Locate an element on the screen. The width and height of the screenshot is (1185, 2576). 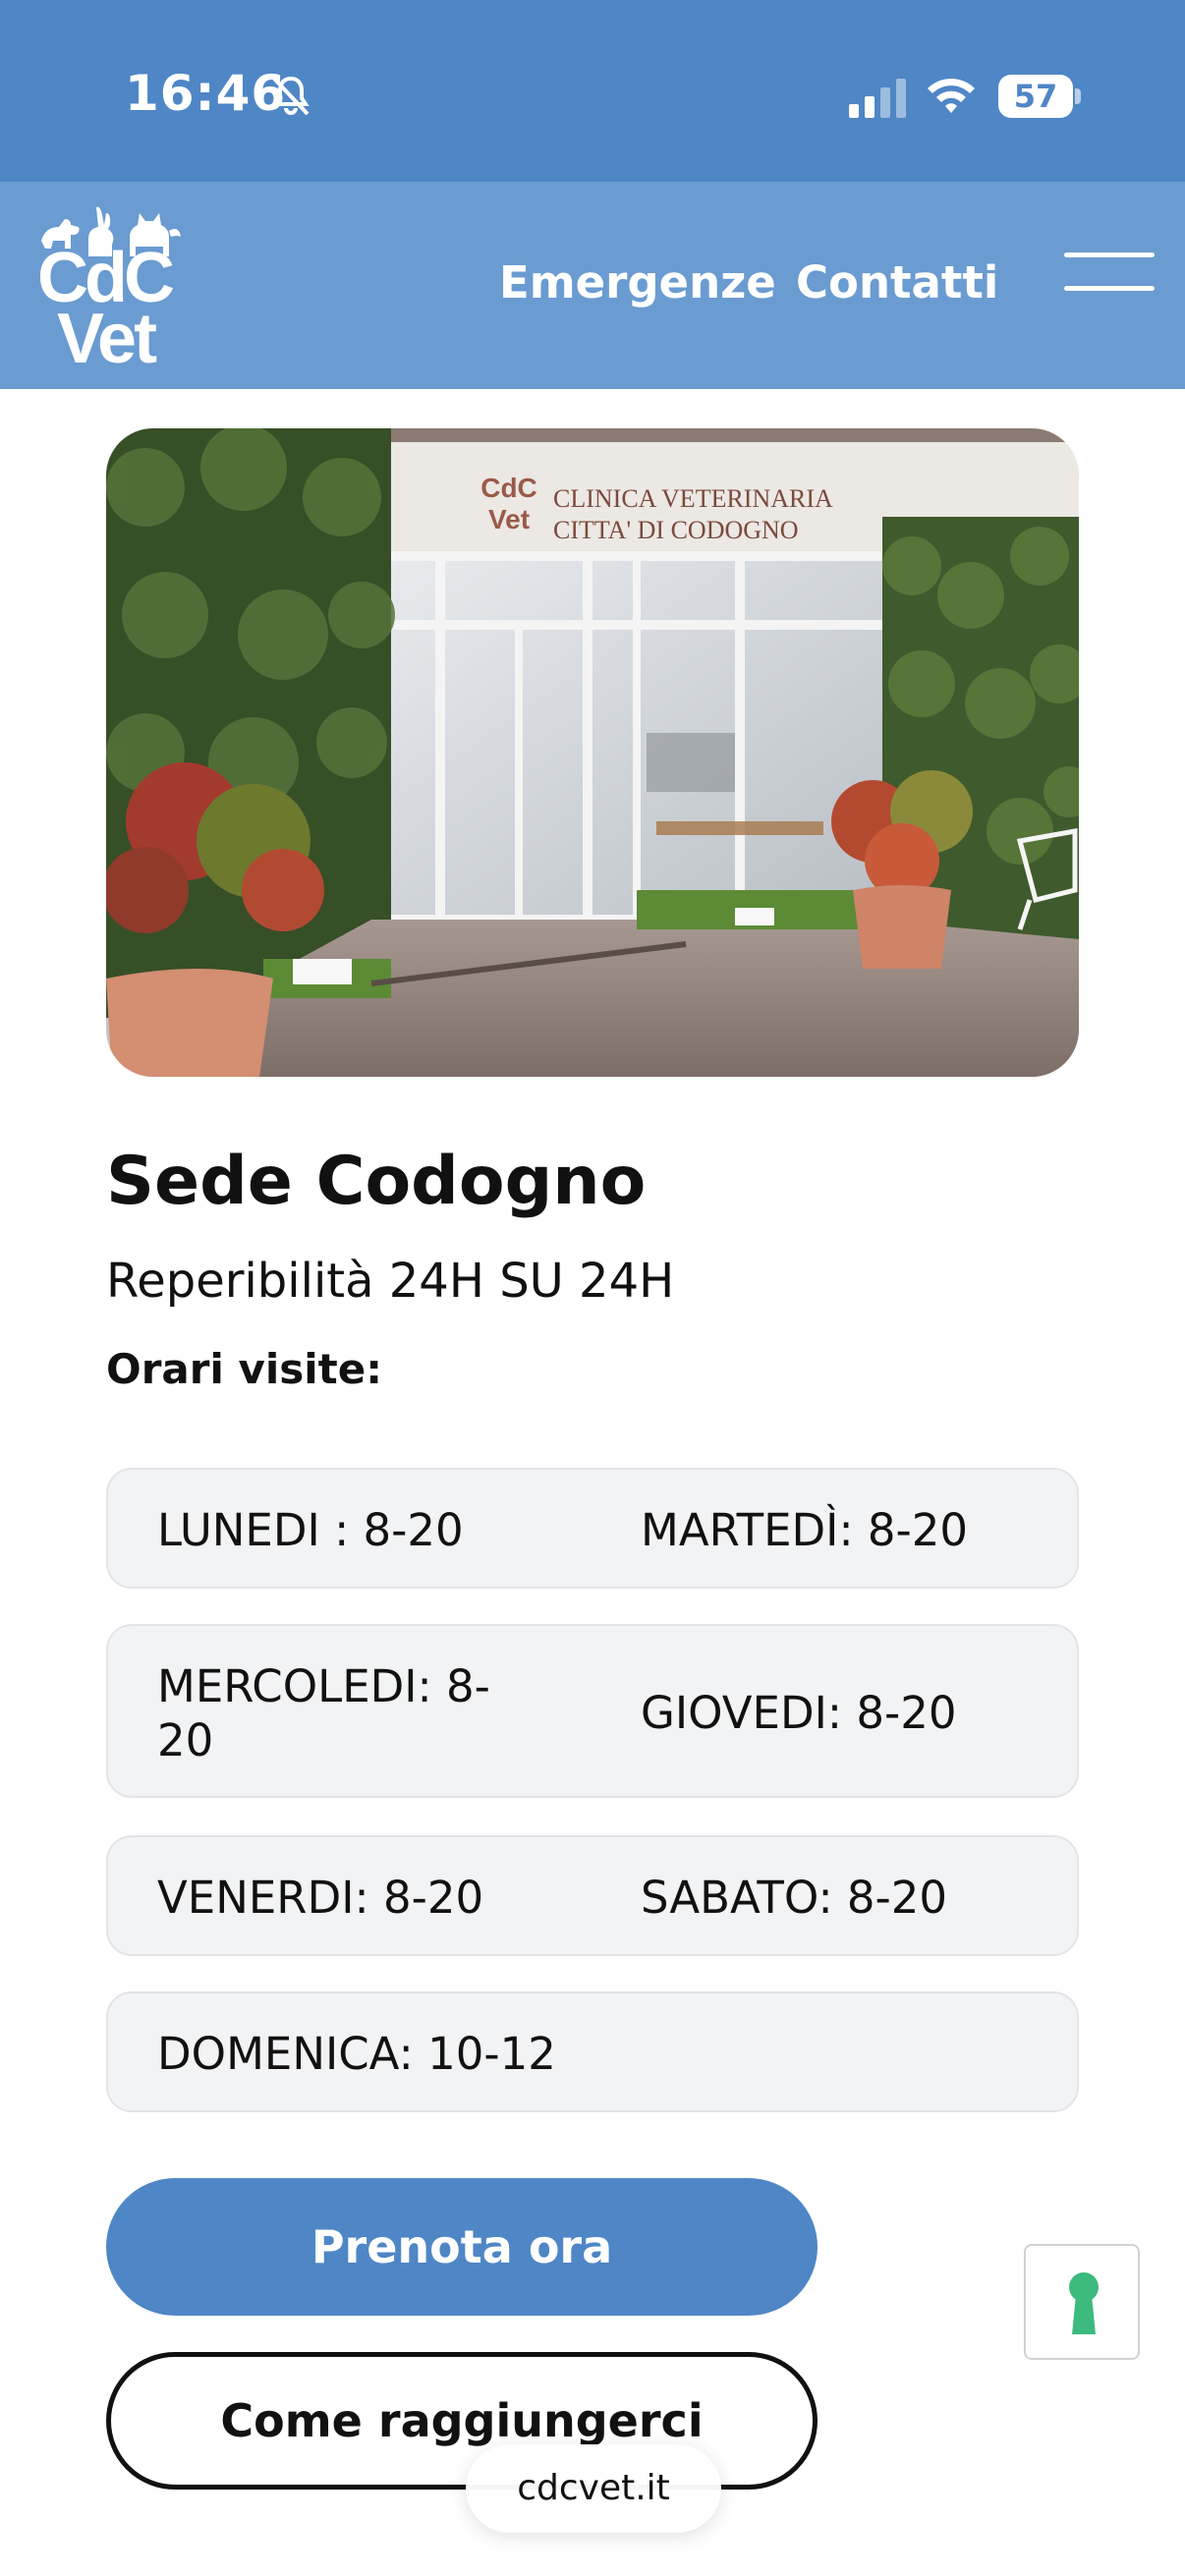
sign-logo-vet: Vet is located at coordinates (509, 519).